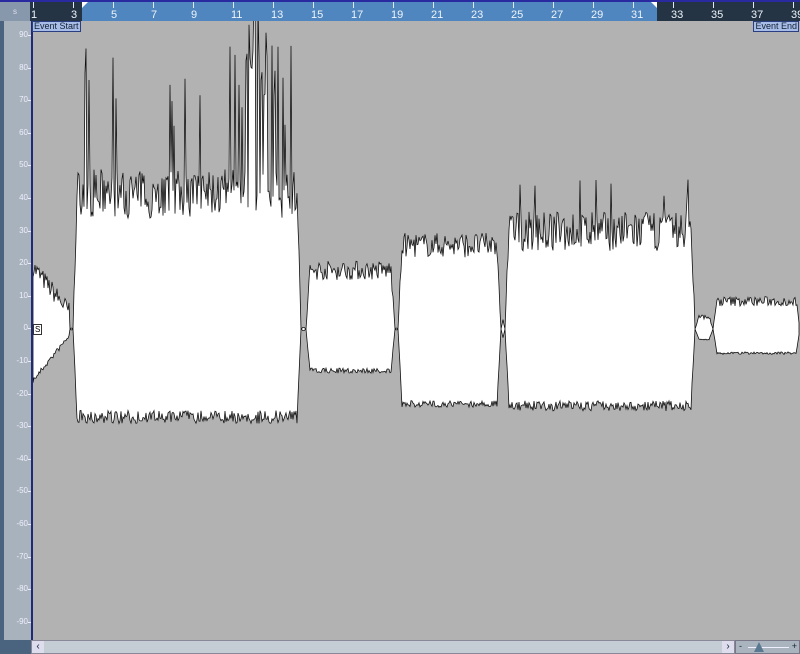  Describe the element at coordinates (795, 15) in the screenshot. I see `ruler-bar-label: 39` at that location.